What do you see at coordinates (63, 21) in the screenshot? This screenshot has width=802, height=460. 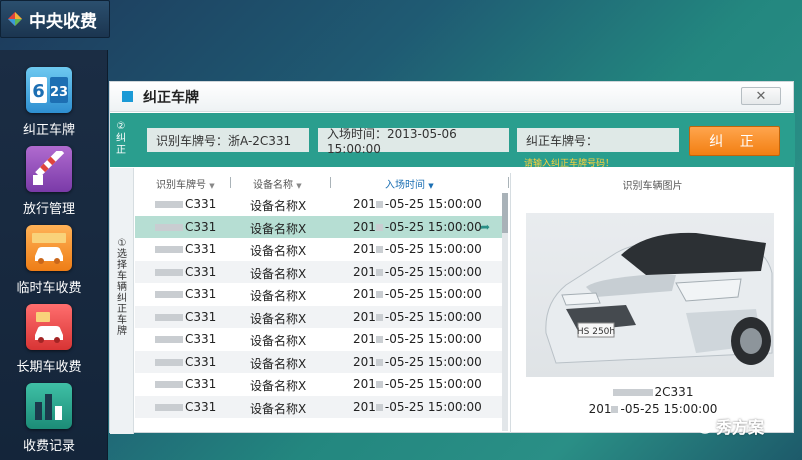 I see `app-title-text: 中央收费` at bounding box center [63, 21].